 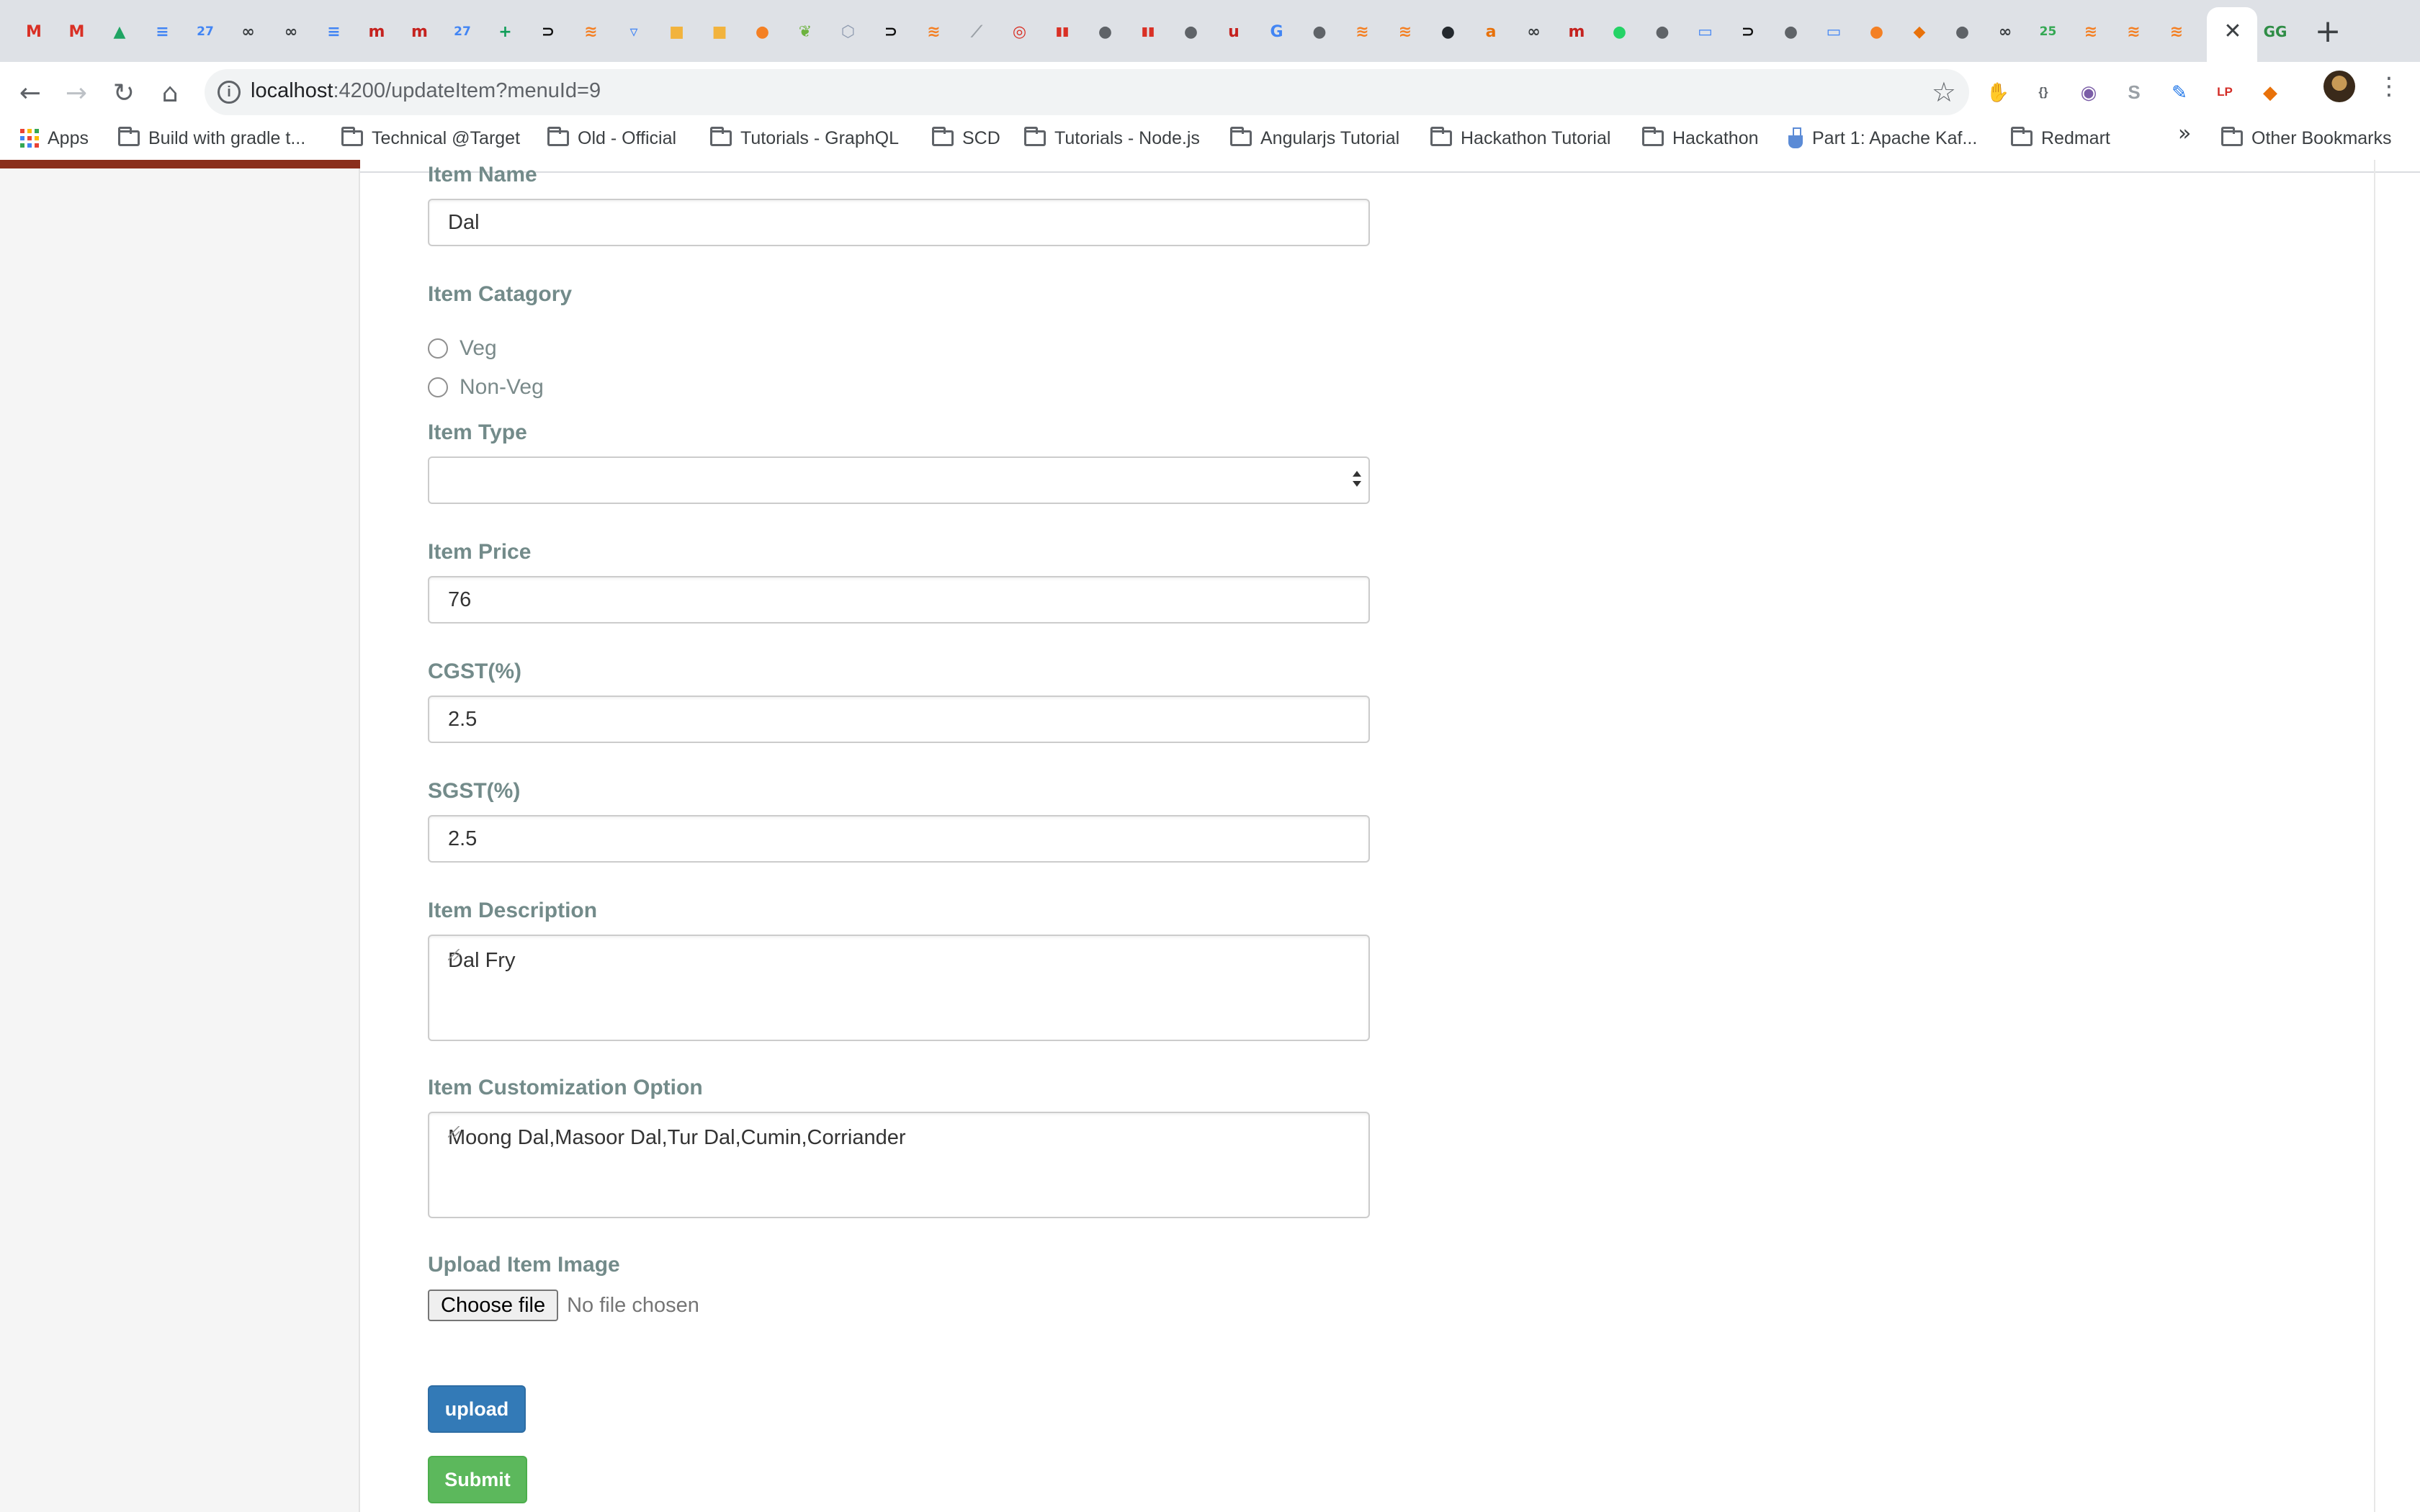 What do you see at coordinates (430, 138) in the screenshot?
I see `bookmark-technical-target: Technical @Target` at bounding box center [430, 138].